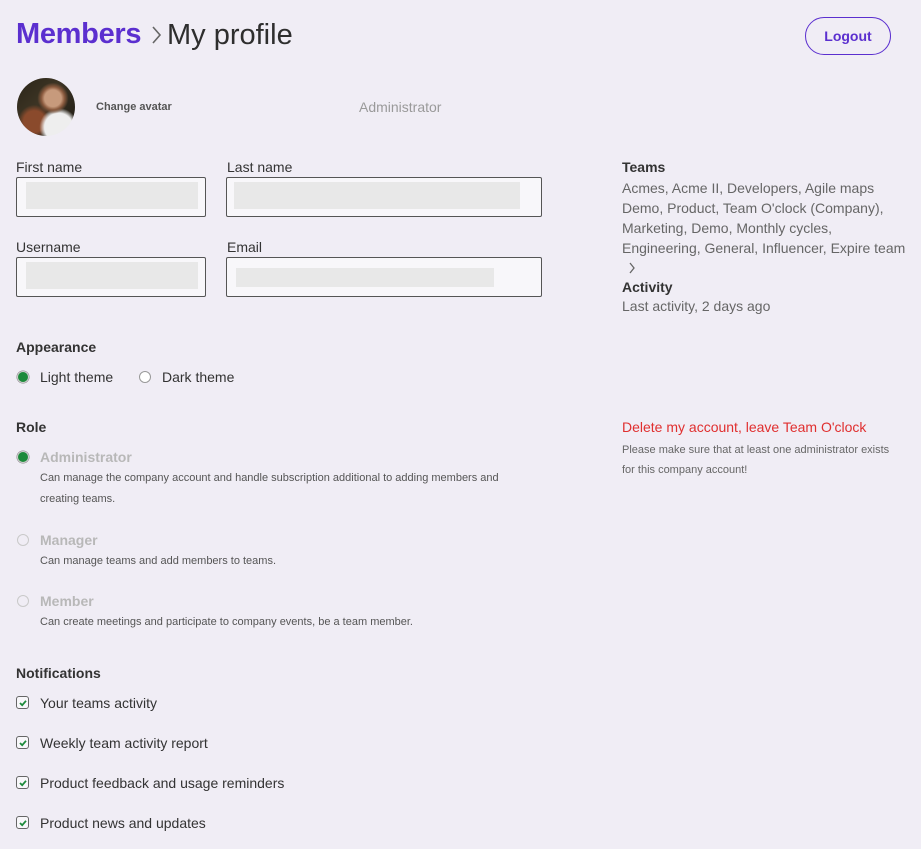 The height and width of the screenshot is (849, 921). Describe the element at coordinates (134, 107) in the screenshot. I see `change-avatar-link: Change avatar` at that location.